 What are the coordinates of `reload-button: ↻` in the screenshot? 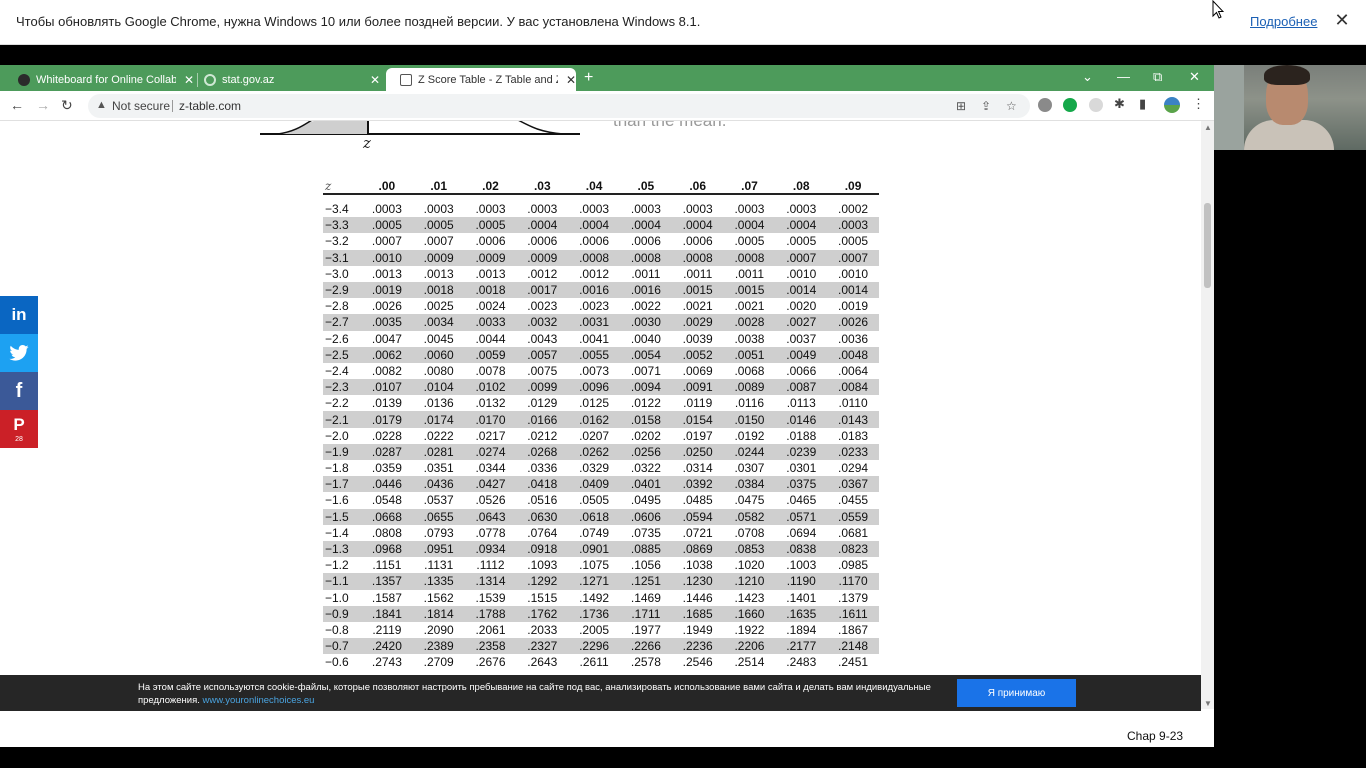 It's located at (67, 105).